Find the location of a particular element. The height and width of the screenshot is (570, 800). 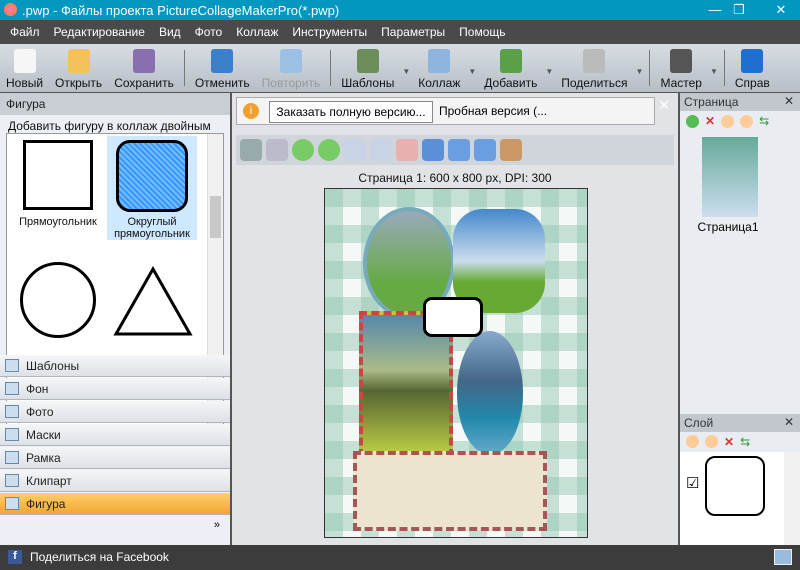

notice-close-button: ✕ is located at coordinates (664, 105).